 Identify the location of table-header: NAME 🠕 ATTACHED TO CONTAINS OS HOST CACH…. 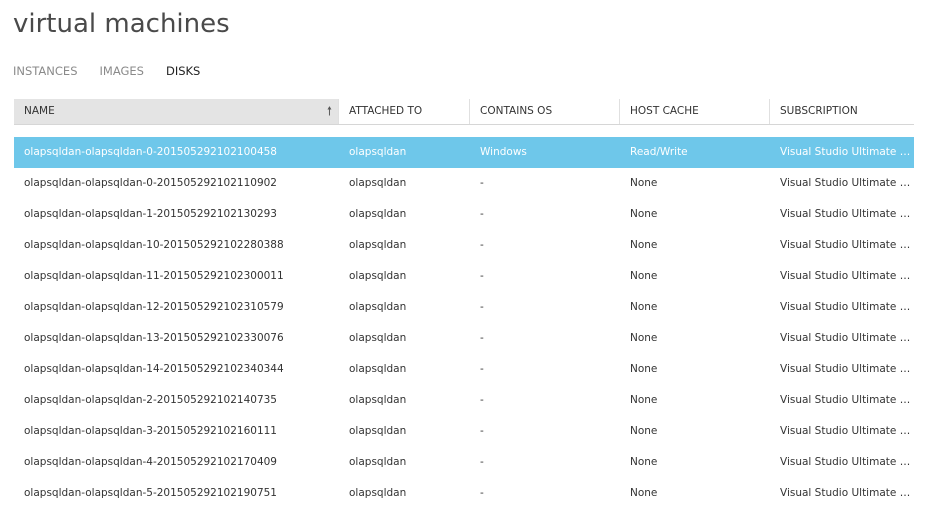
(464, 112).